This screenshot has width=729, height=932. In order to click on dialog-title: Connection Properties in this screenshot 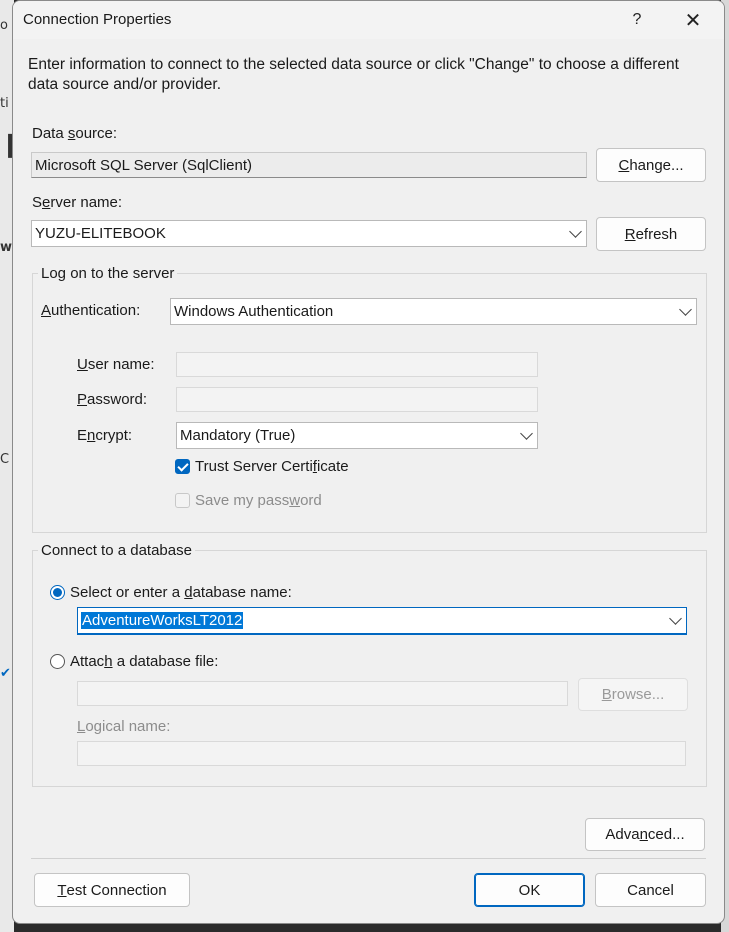, I will do `click(97, 19)`.